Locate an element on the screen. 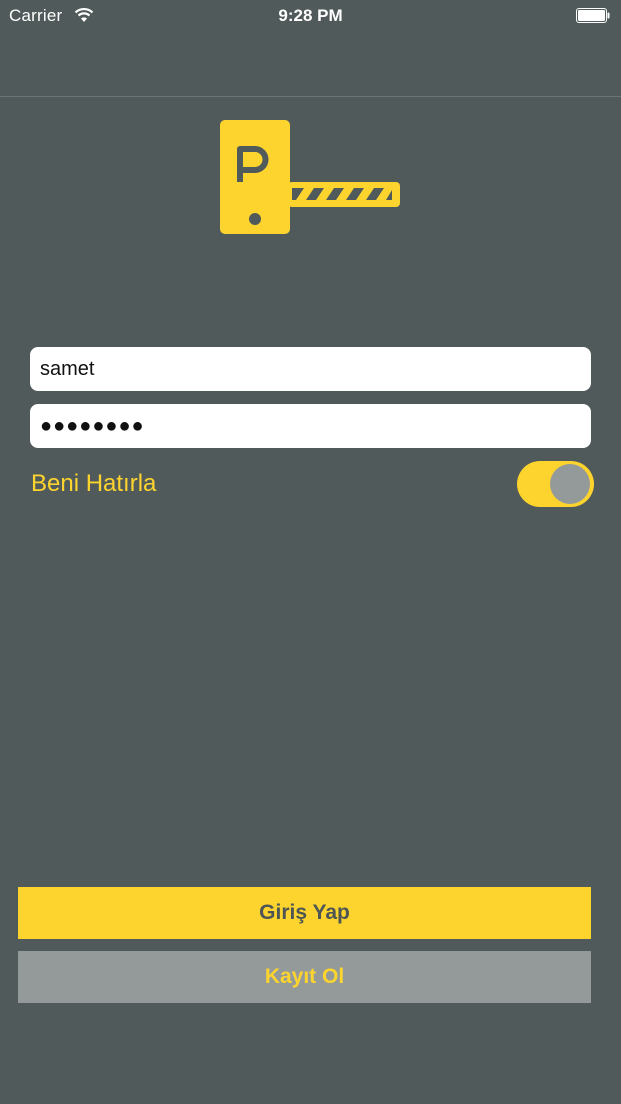 The image size is (621, 1104). status-time: 9:28 PM is located at coordinates (310, 15).